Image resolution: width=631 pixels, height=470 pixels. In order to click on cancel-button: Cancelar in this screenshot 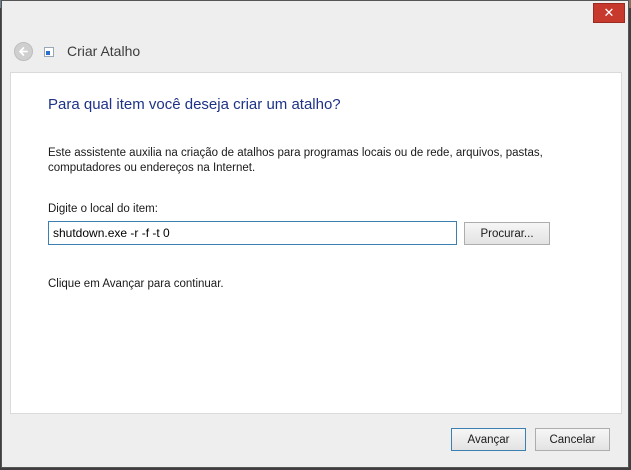, I will do `click(572, 439)`.